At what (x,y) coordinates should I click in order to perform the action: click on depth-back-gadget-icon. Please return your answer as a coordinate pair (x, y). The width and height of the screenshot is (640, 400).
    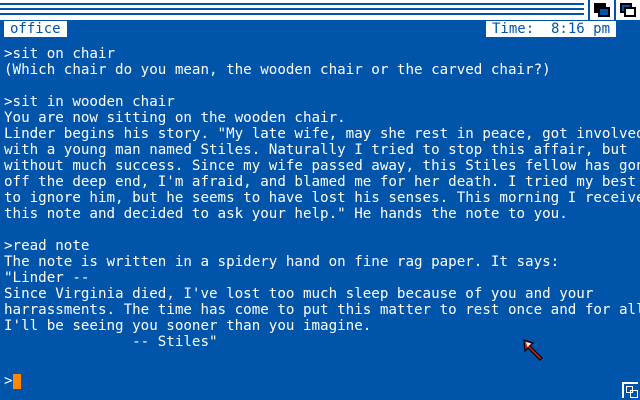
    Looking at the image, I should click on (601, 10).